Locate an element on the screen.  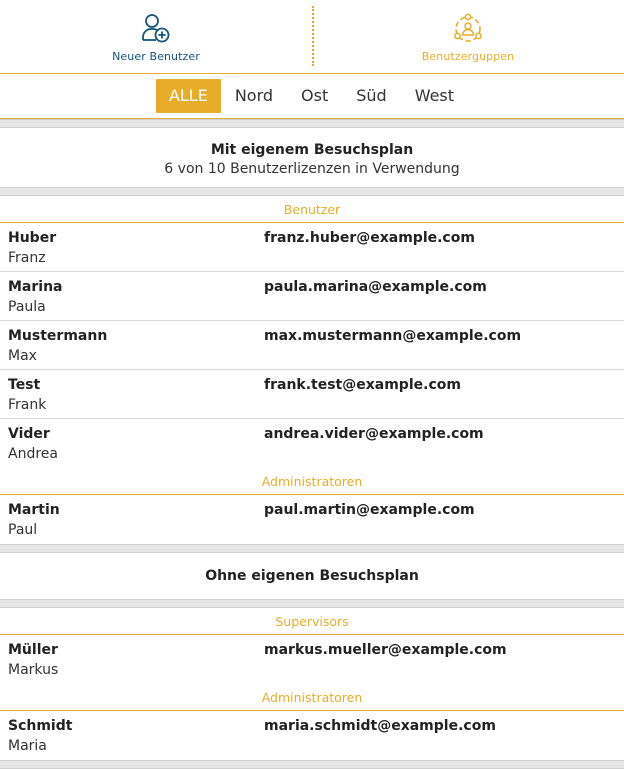
user-first-name: Frank is located at coordinates (27, 405).